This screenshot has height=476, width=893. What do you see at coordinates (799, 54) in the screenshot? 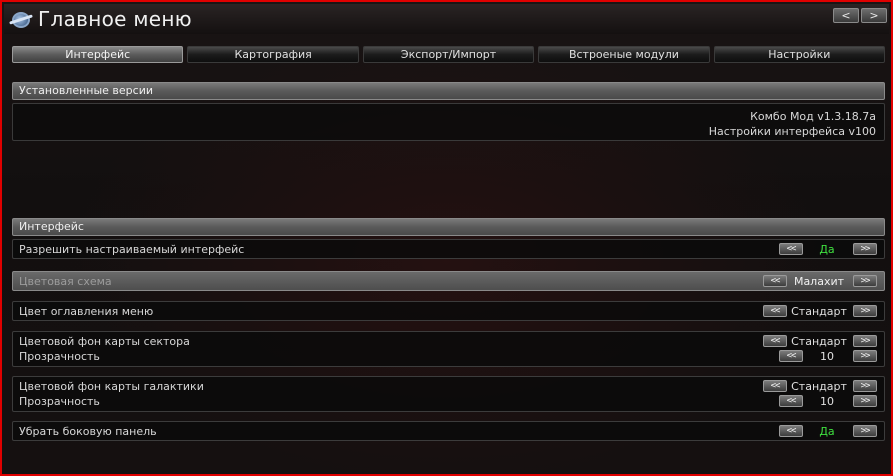
I see `tab-settings: Настройки` at bounding box center [799, 54].